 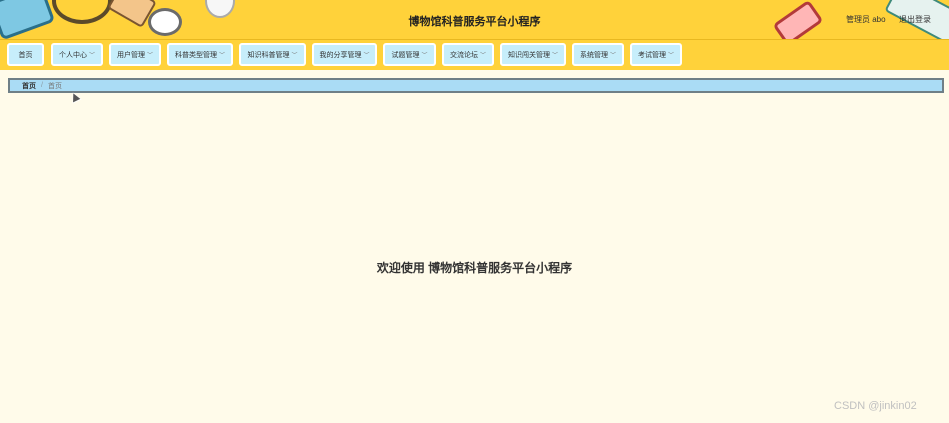 I want to click on page-title: 博物馆科普服务平台小程序, so click(x=474, y=22).